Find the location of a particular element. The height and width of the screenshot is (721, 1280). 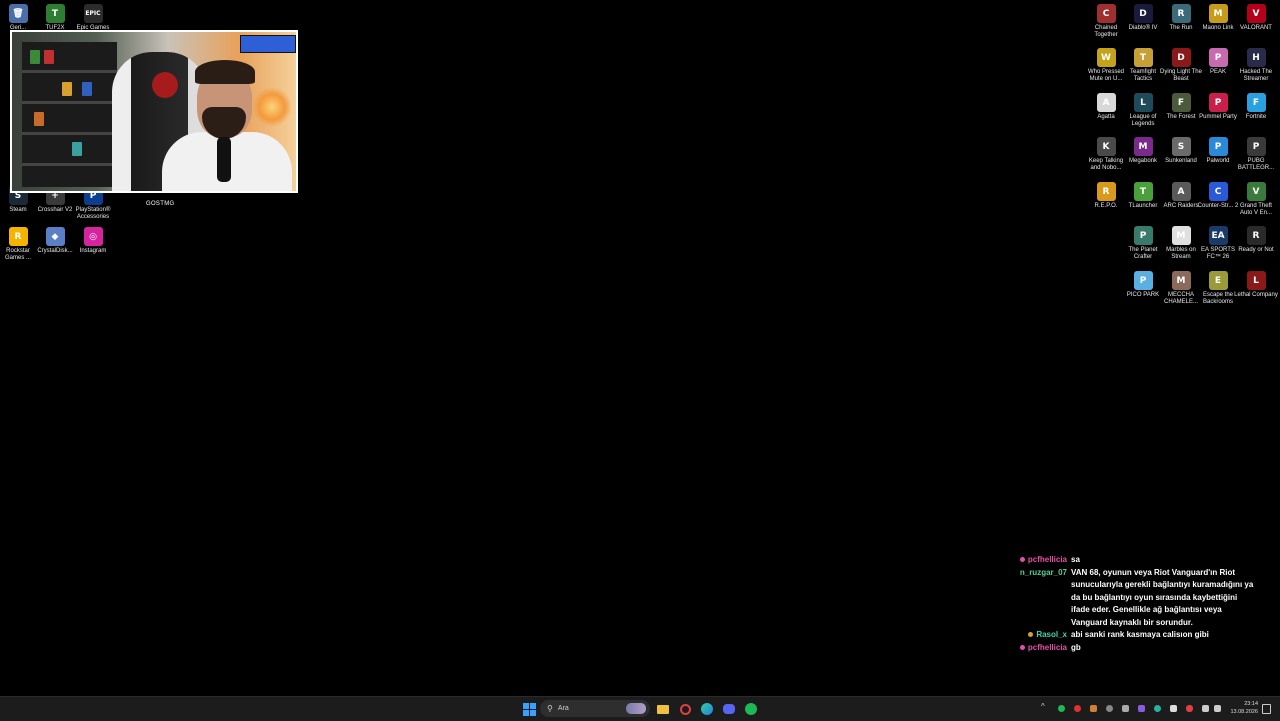

chat-text: abi sanki rank kasmaya calisıon gibi is located at coordinates (1140, 634).